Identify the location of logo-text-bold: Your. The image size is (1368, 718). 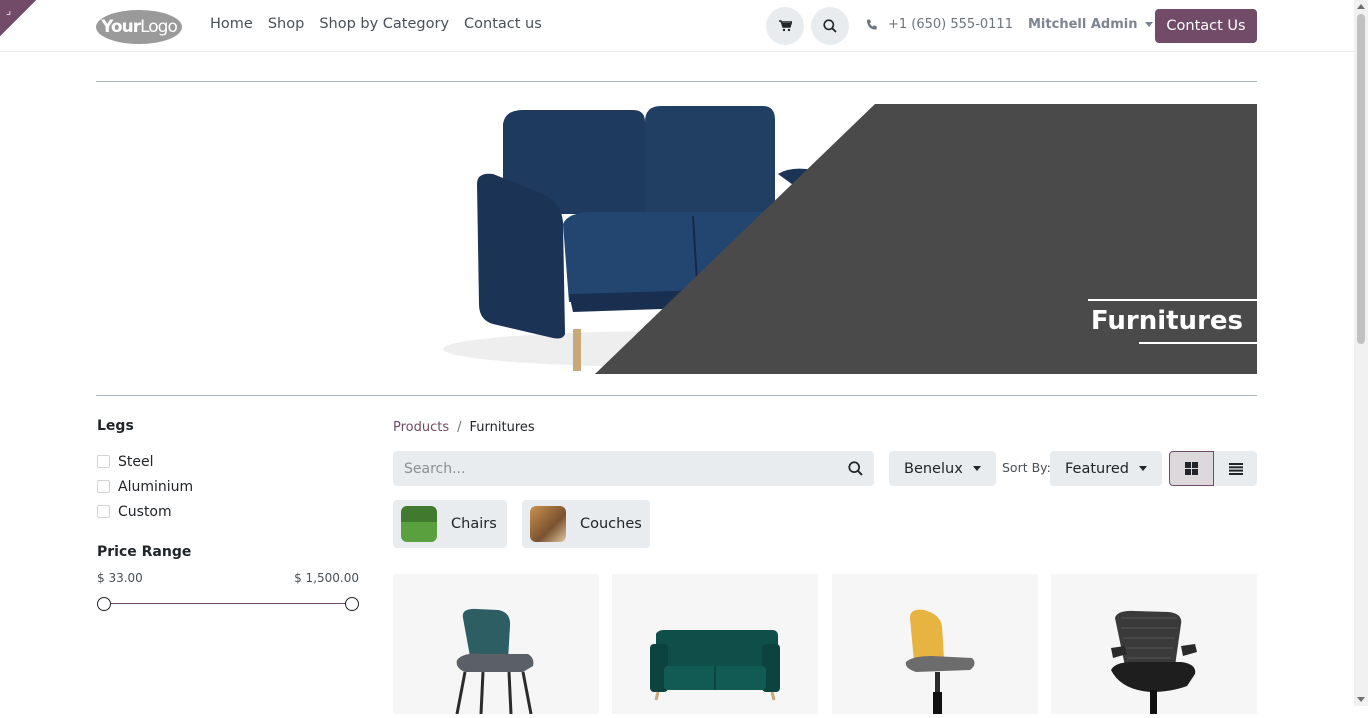
(121, 27).